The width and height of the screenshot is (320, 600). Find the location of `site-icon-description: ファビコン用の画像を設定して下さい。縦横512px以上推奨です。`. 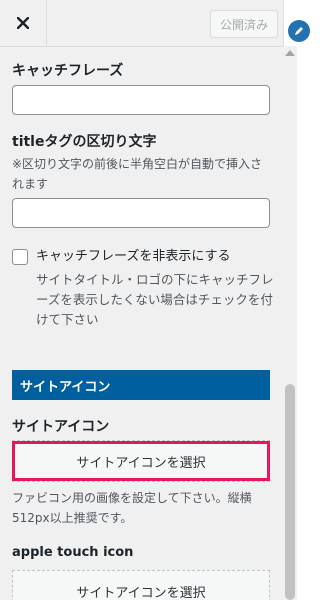

site-icon-description: ファビコン用の画像を設定して下さい。縦横512px以上推奨です。 is located at coordinates (132, 508).